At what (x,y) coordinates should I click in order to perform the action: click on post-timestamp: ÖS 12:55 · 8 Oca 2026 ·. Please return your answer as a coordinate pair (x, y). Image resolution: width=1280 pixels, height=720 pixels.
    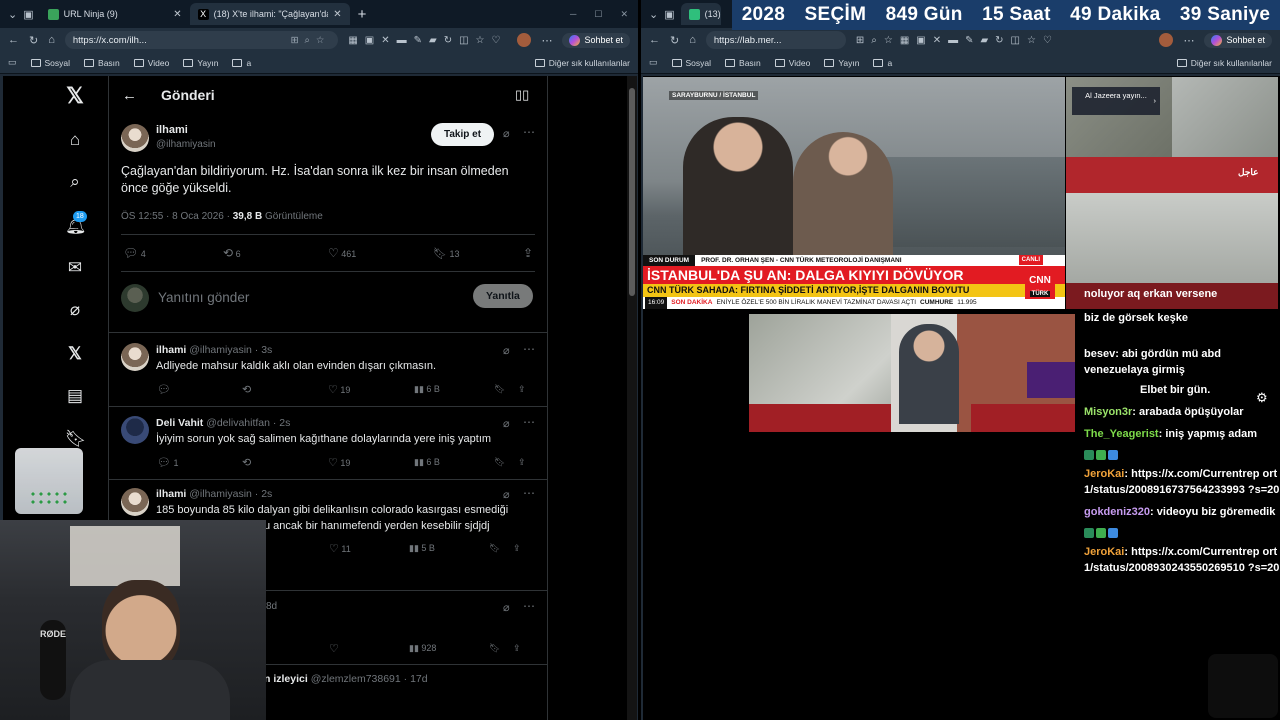
    Looking at the image, I should click on (177, 216).